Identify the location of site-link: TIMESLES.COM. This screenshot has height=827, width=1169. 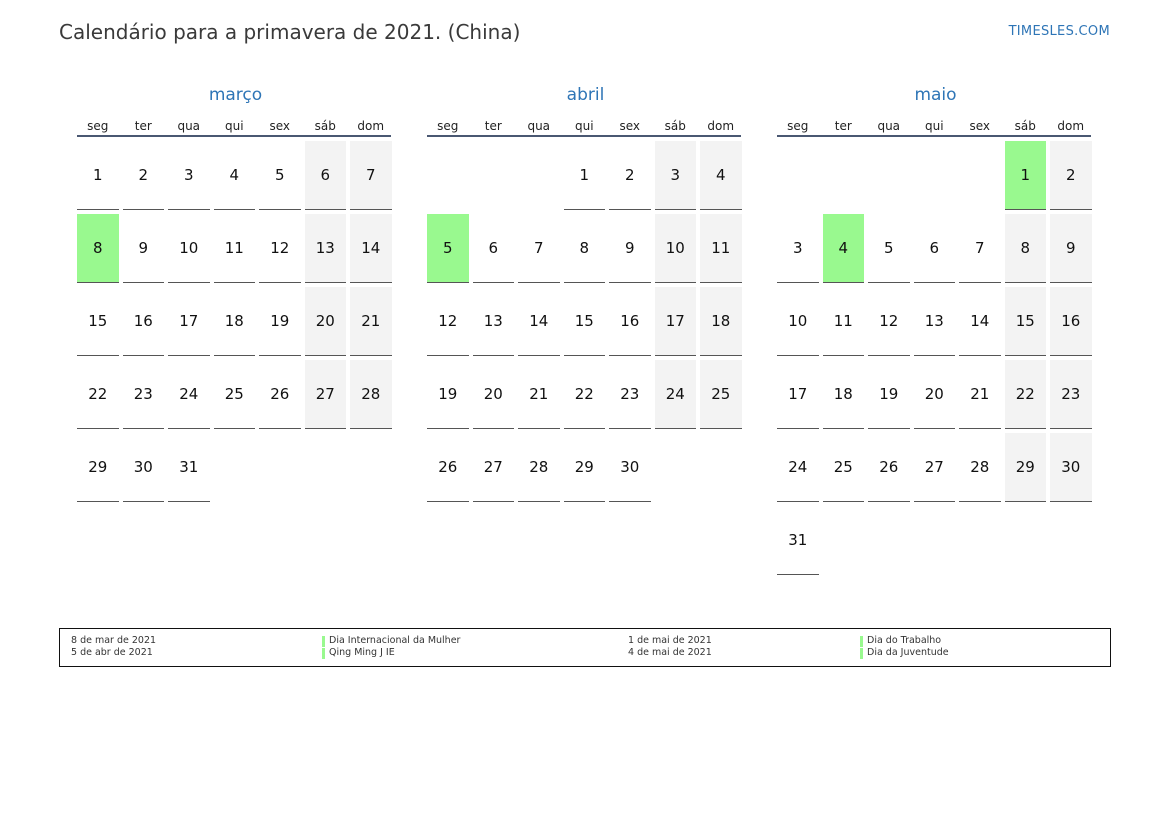
(1059, 31).